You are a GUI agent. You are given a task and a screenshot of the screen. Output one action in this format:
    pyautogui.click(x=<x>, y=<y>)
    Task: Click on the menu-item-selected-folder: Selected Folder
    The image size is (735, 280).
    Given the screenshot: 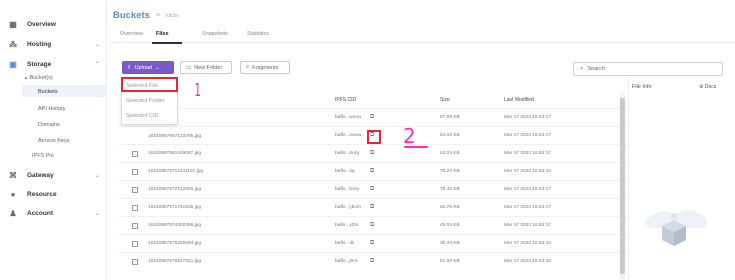 What is the action you would take?
    pyautogui.click(x=145, y=101)
    